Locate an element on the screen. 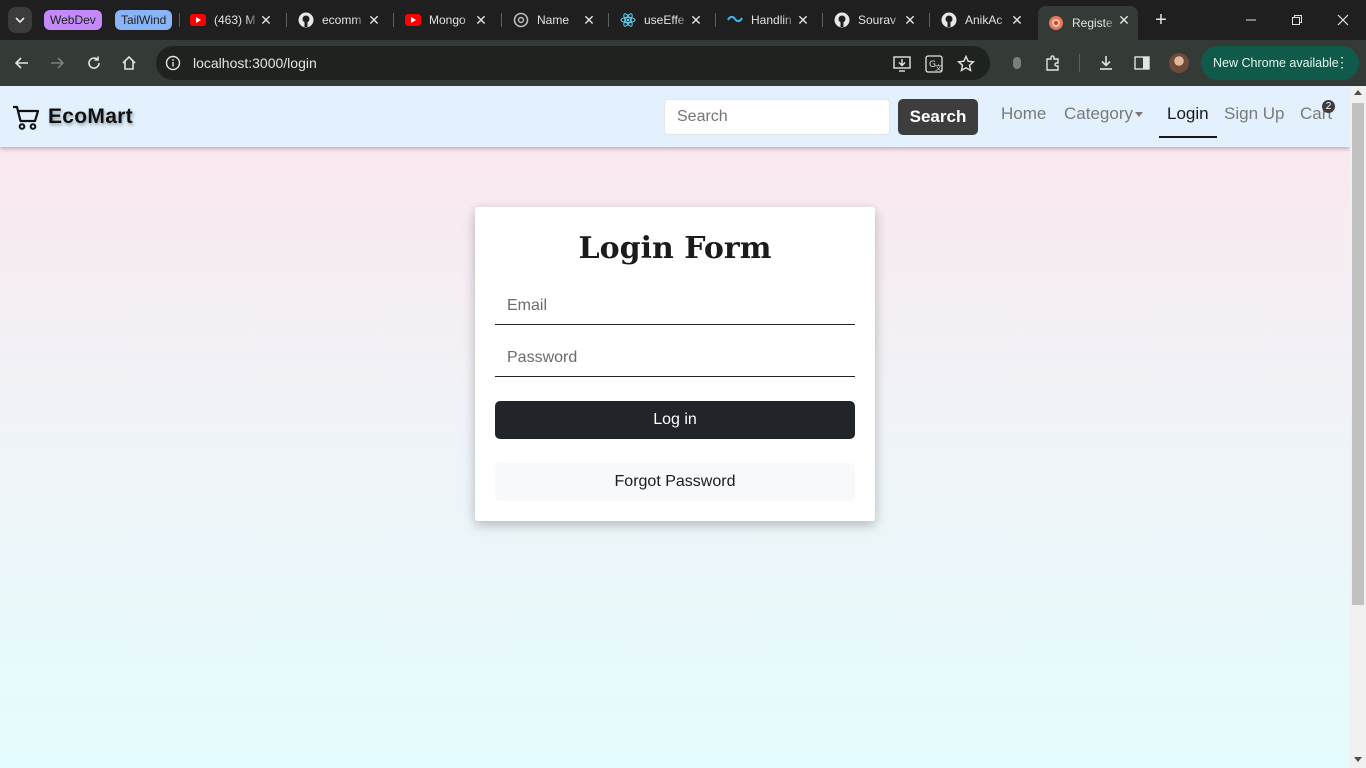 The image size is (1366, 768). close-icon is located at coordinates (1343, 20).